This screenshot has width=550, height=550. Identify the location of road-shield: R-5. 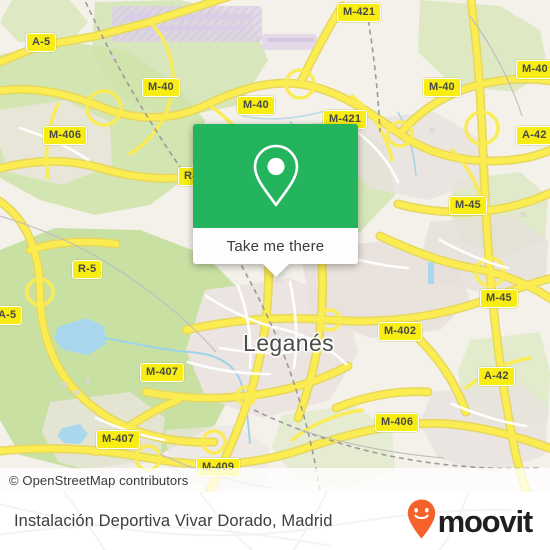
(87, 269).